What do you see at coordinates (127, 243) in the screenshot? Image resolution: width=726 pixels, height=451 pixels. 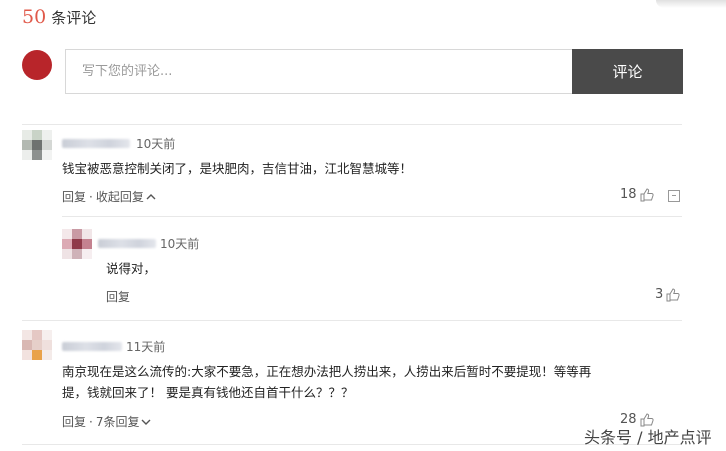 I see `reply-name-redacted` at bounding box center [127, 243].